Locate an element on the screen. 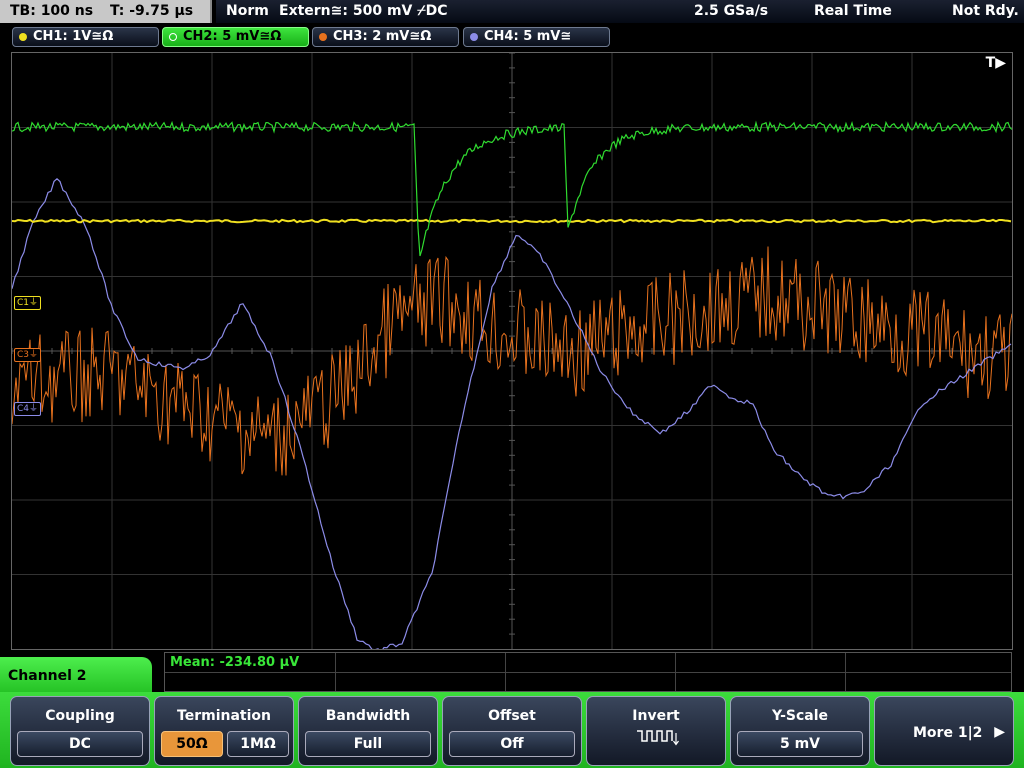  channel-1-label: CH1: 1V≅Ω is located at coordinates (73, 36).